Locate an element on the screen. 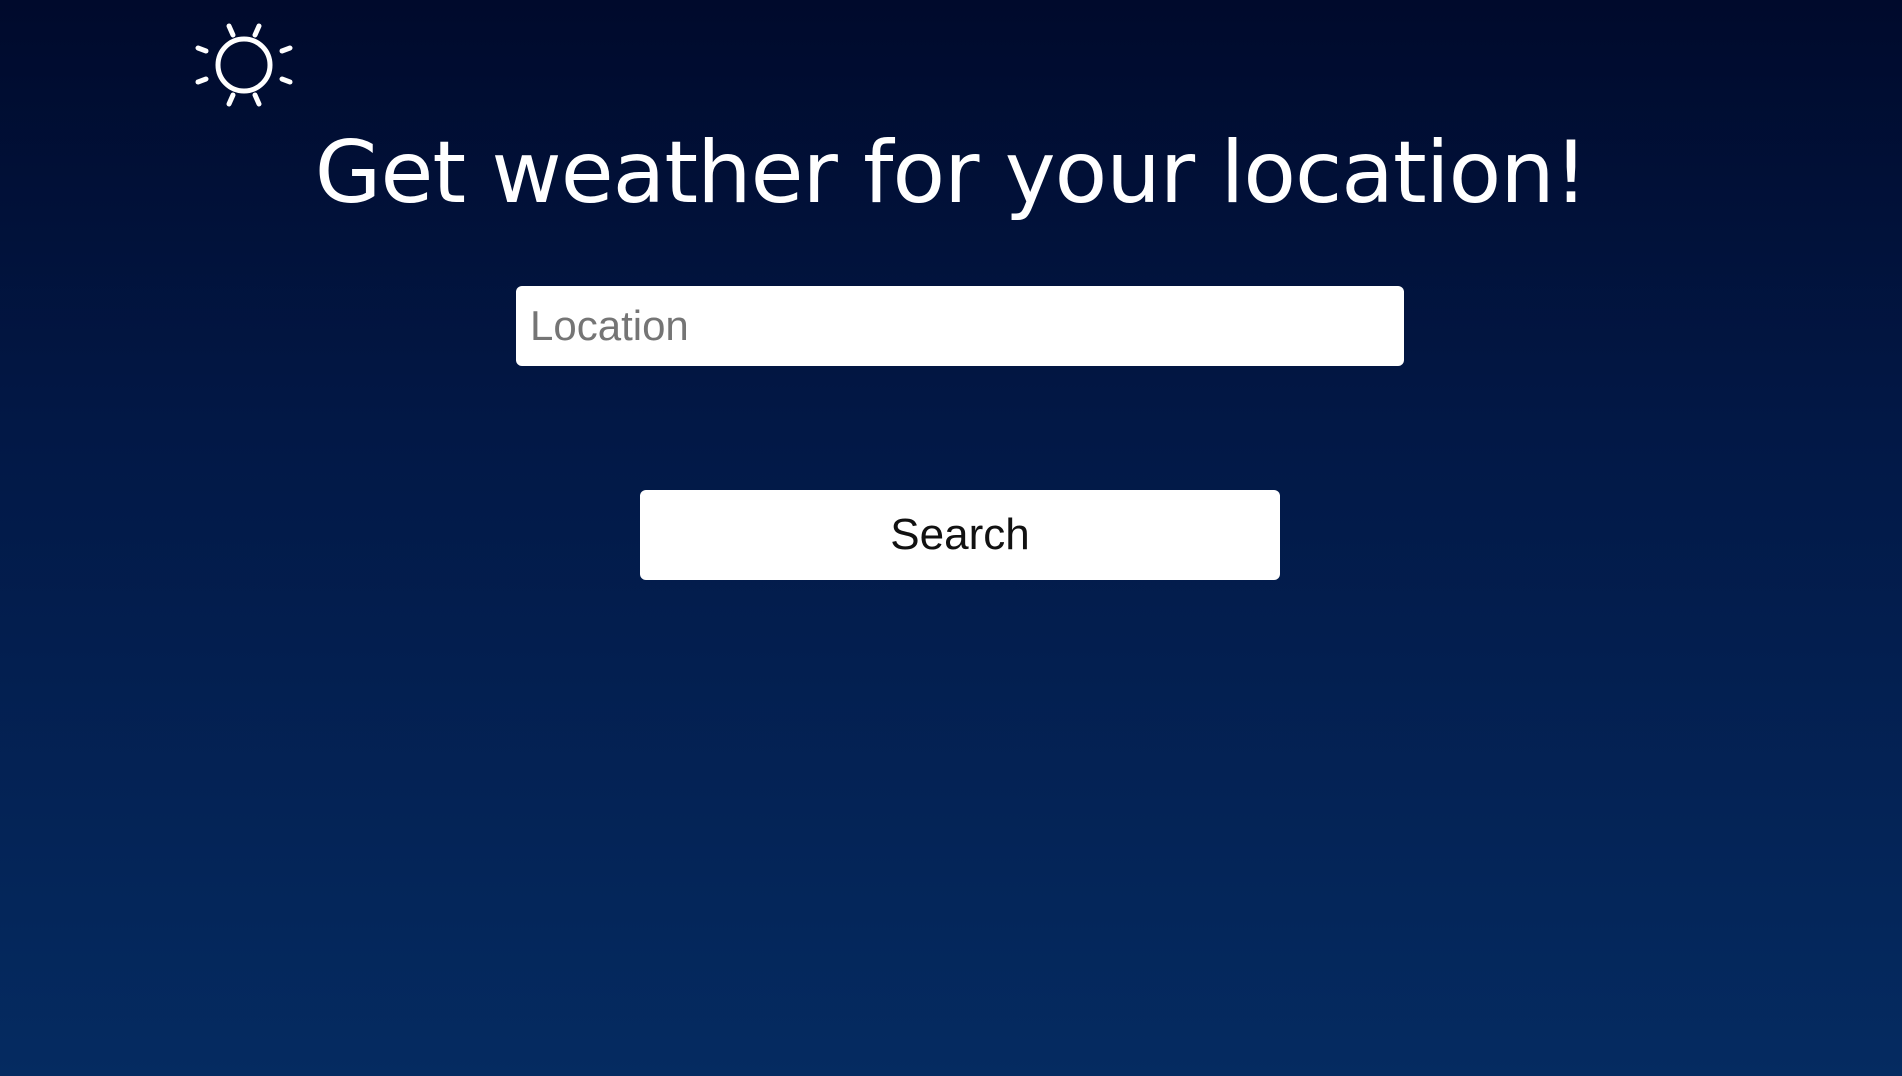  location-input is located at coordinates (960, 326).